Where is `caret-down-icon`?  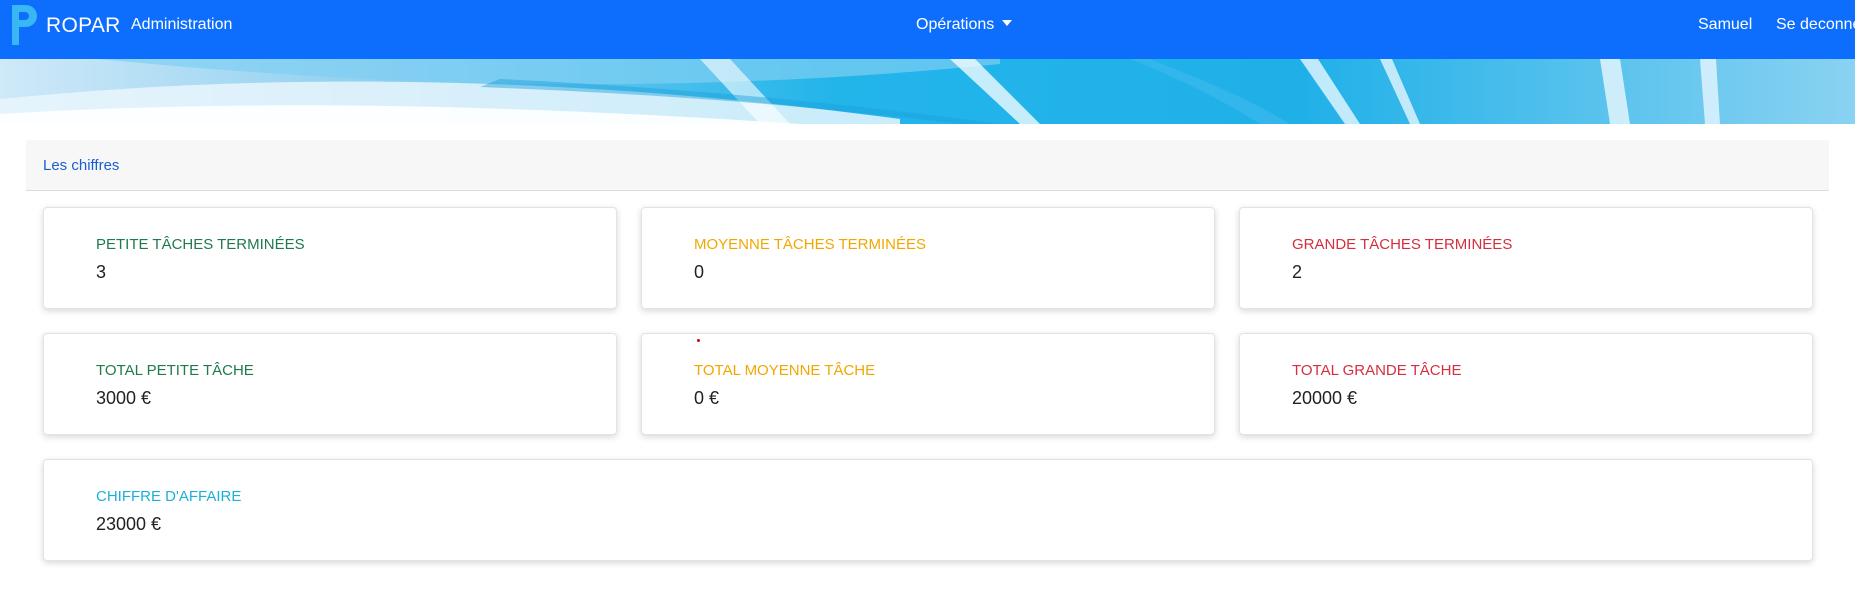 caret-down-icon is located at coordinates (1007, 23).